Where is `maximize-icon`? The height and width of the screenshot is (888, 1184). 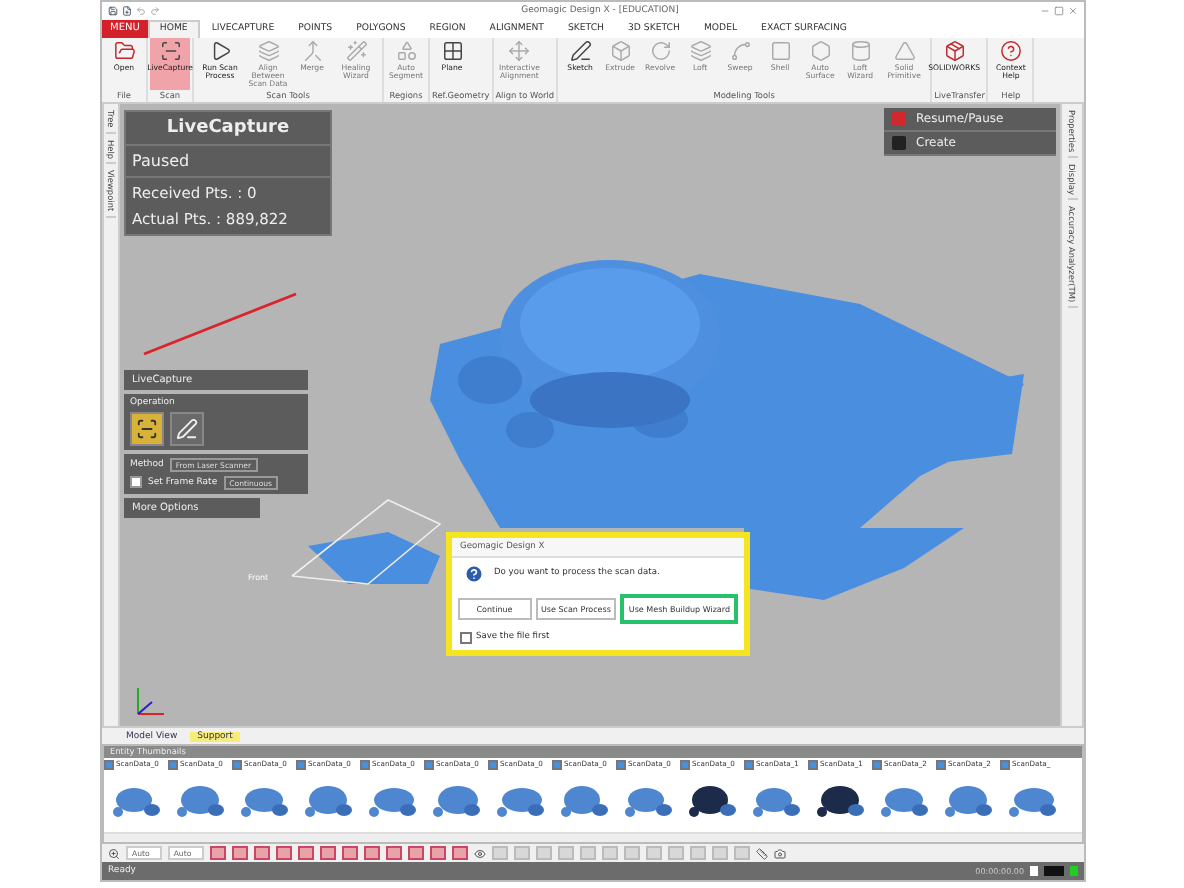
maximize-icon is located at coordinates (1059, 10).